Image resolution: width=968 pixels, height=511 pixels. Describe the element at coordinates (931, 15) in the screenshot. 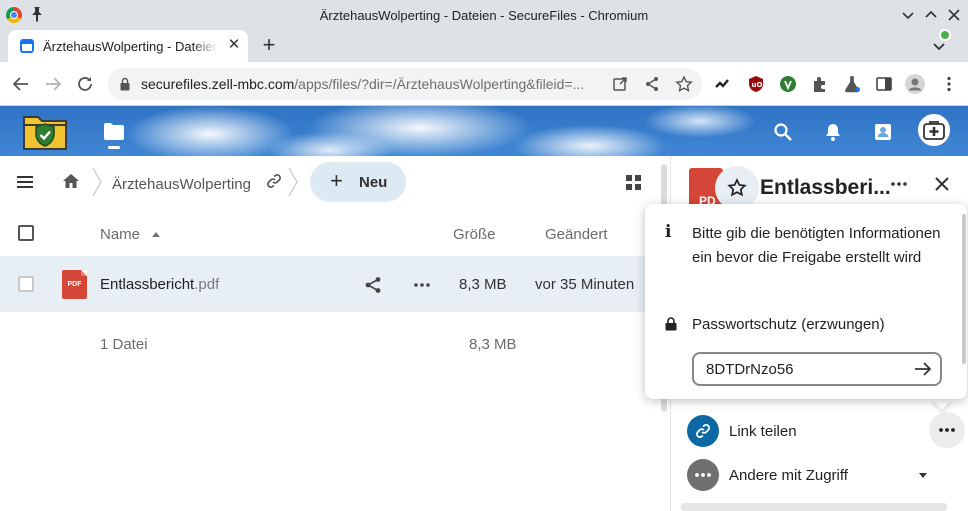

I see `maximize-chevron-icon` at that location.